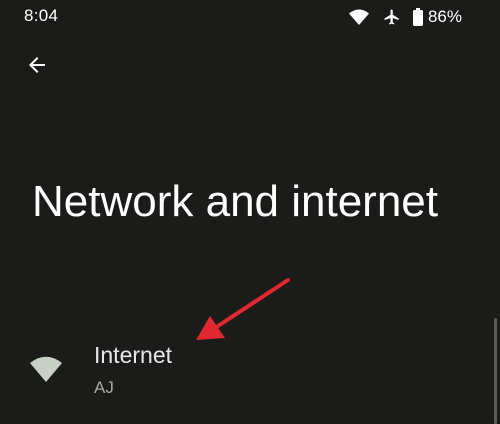 This screenshot has height=424, width=500. I want to click on wifi-icon, so click(46, 371).